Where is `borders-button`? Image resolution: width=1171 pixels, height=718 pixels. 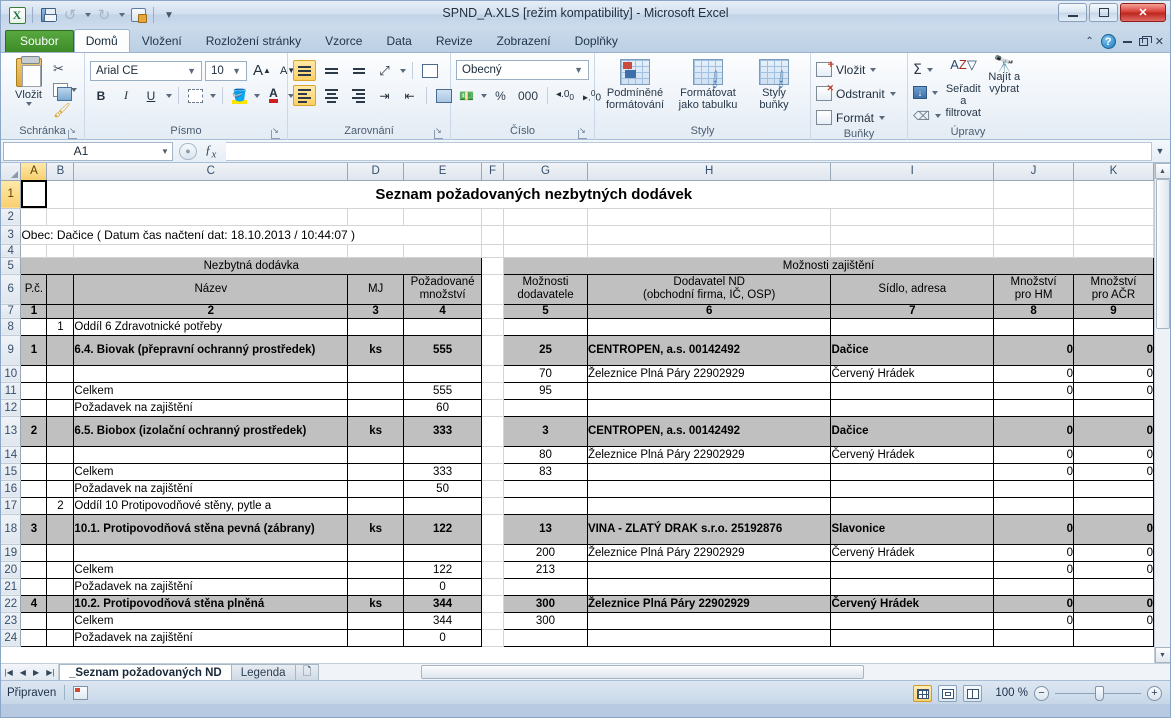 borders-button is located at coordinates (195, 95).